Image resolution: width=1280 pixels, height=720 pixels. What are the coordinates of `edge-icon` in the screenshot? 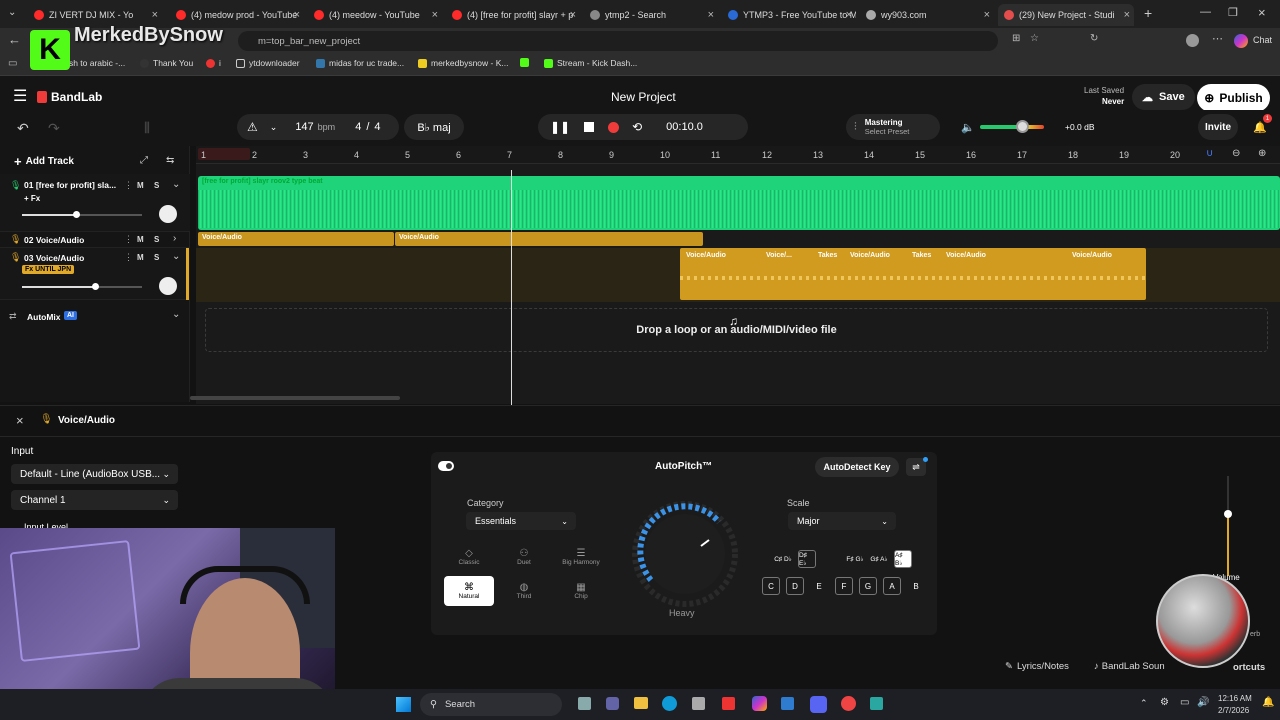 It's located at (669, 703).